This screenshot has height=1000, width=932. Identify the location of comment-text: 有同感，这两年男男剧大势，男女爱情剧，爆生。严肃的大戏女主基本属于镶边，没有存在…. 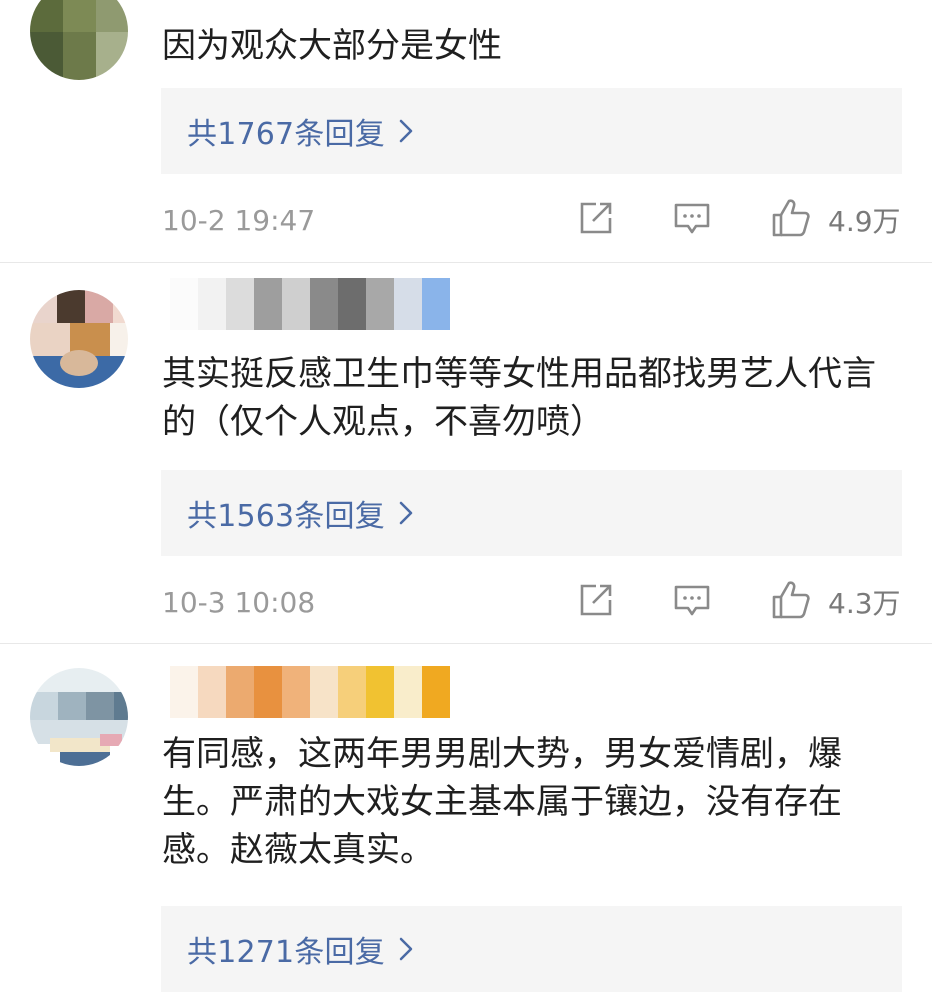
(502, 802).